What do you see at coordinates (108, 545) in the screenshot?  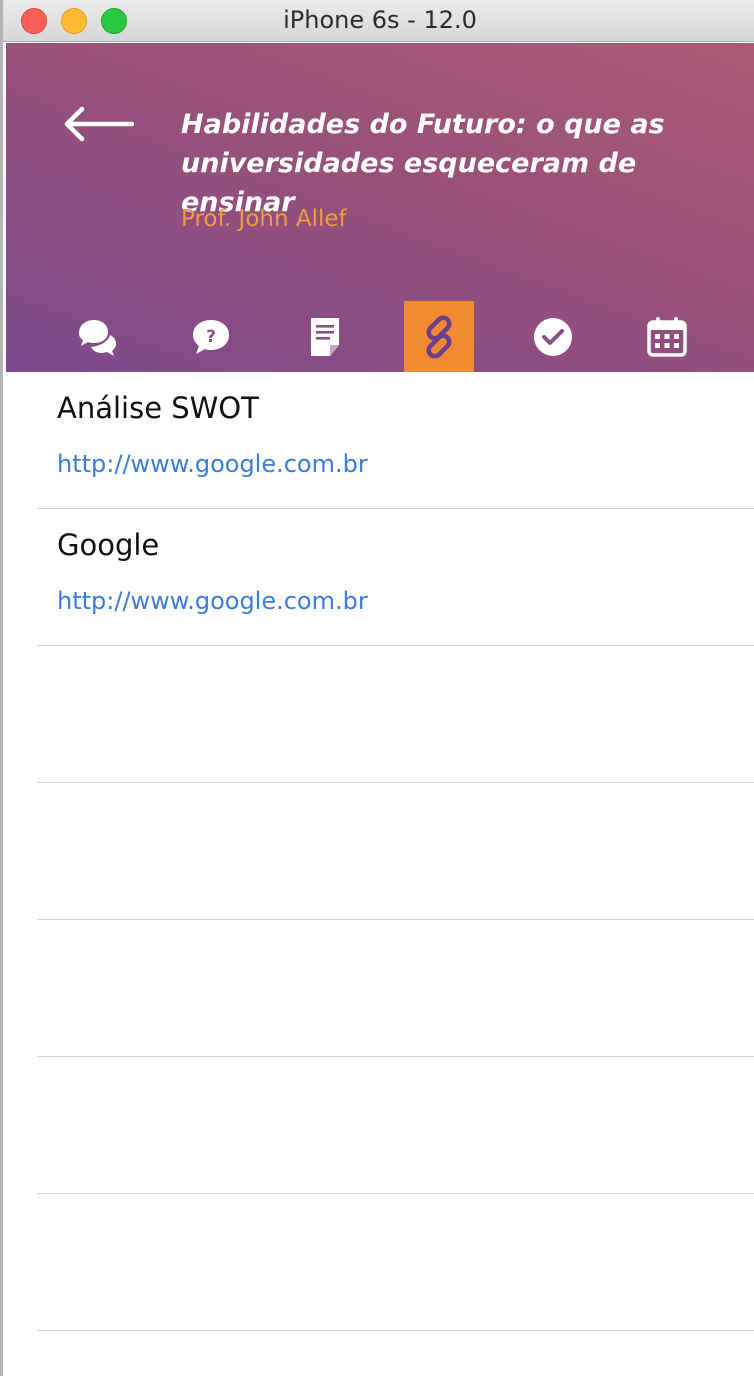 I see `link-title: Google` at bounding box center [108, 545].